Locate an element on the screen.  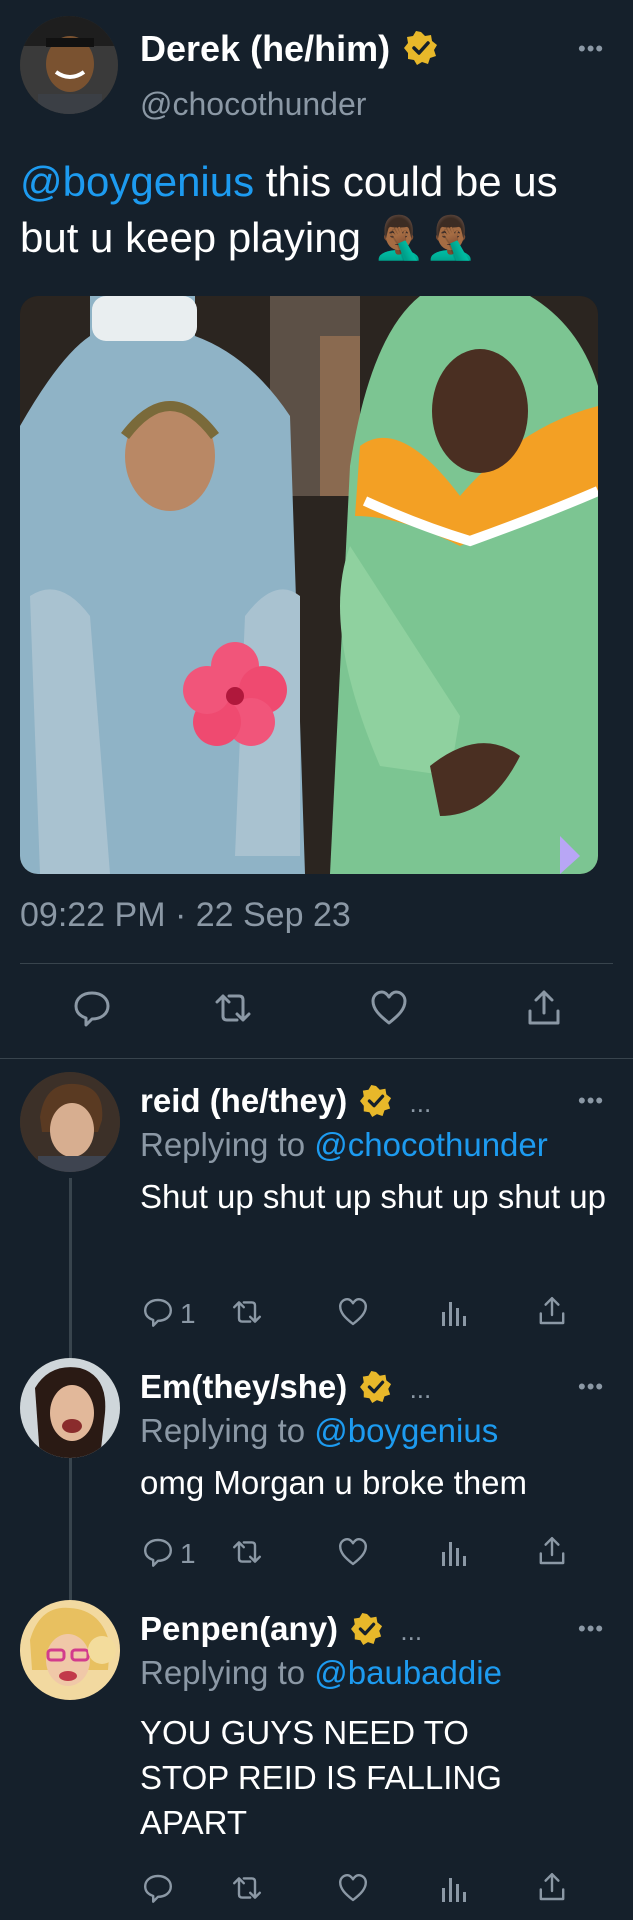
replying-to: Replying to @chocothunder is located at coordinates (344, 1145).